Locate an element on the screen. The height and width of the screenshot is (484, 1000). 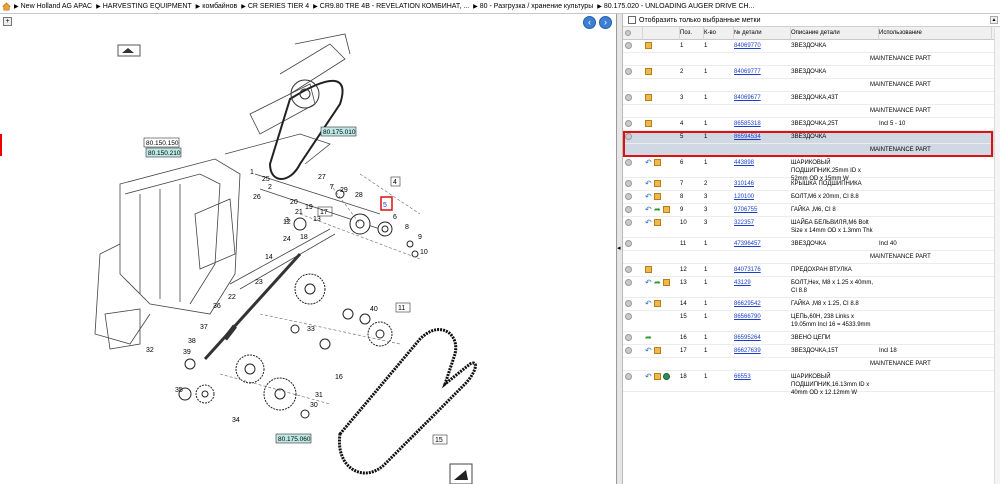
part-label-35: 35 is located at coordinates (179, 390).